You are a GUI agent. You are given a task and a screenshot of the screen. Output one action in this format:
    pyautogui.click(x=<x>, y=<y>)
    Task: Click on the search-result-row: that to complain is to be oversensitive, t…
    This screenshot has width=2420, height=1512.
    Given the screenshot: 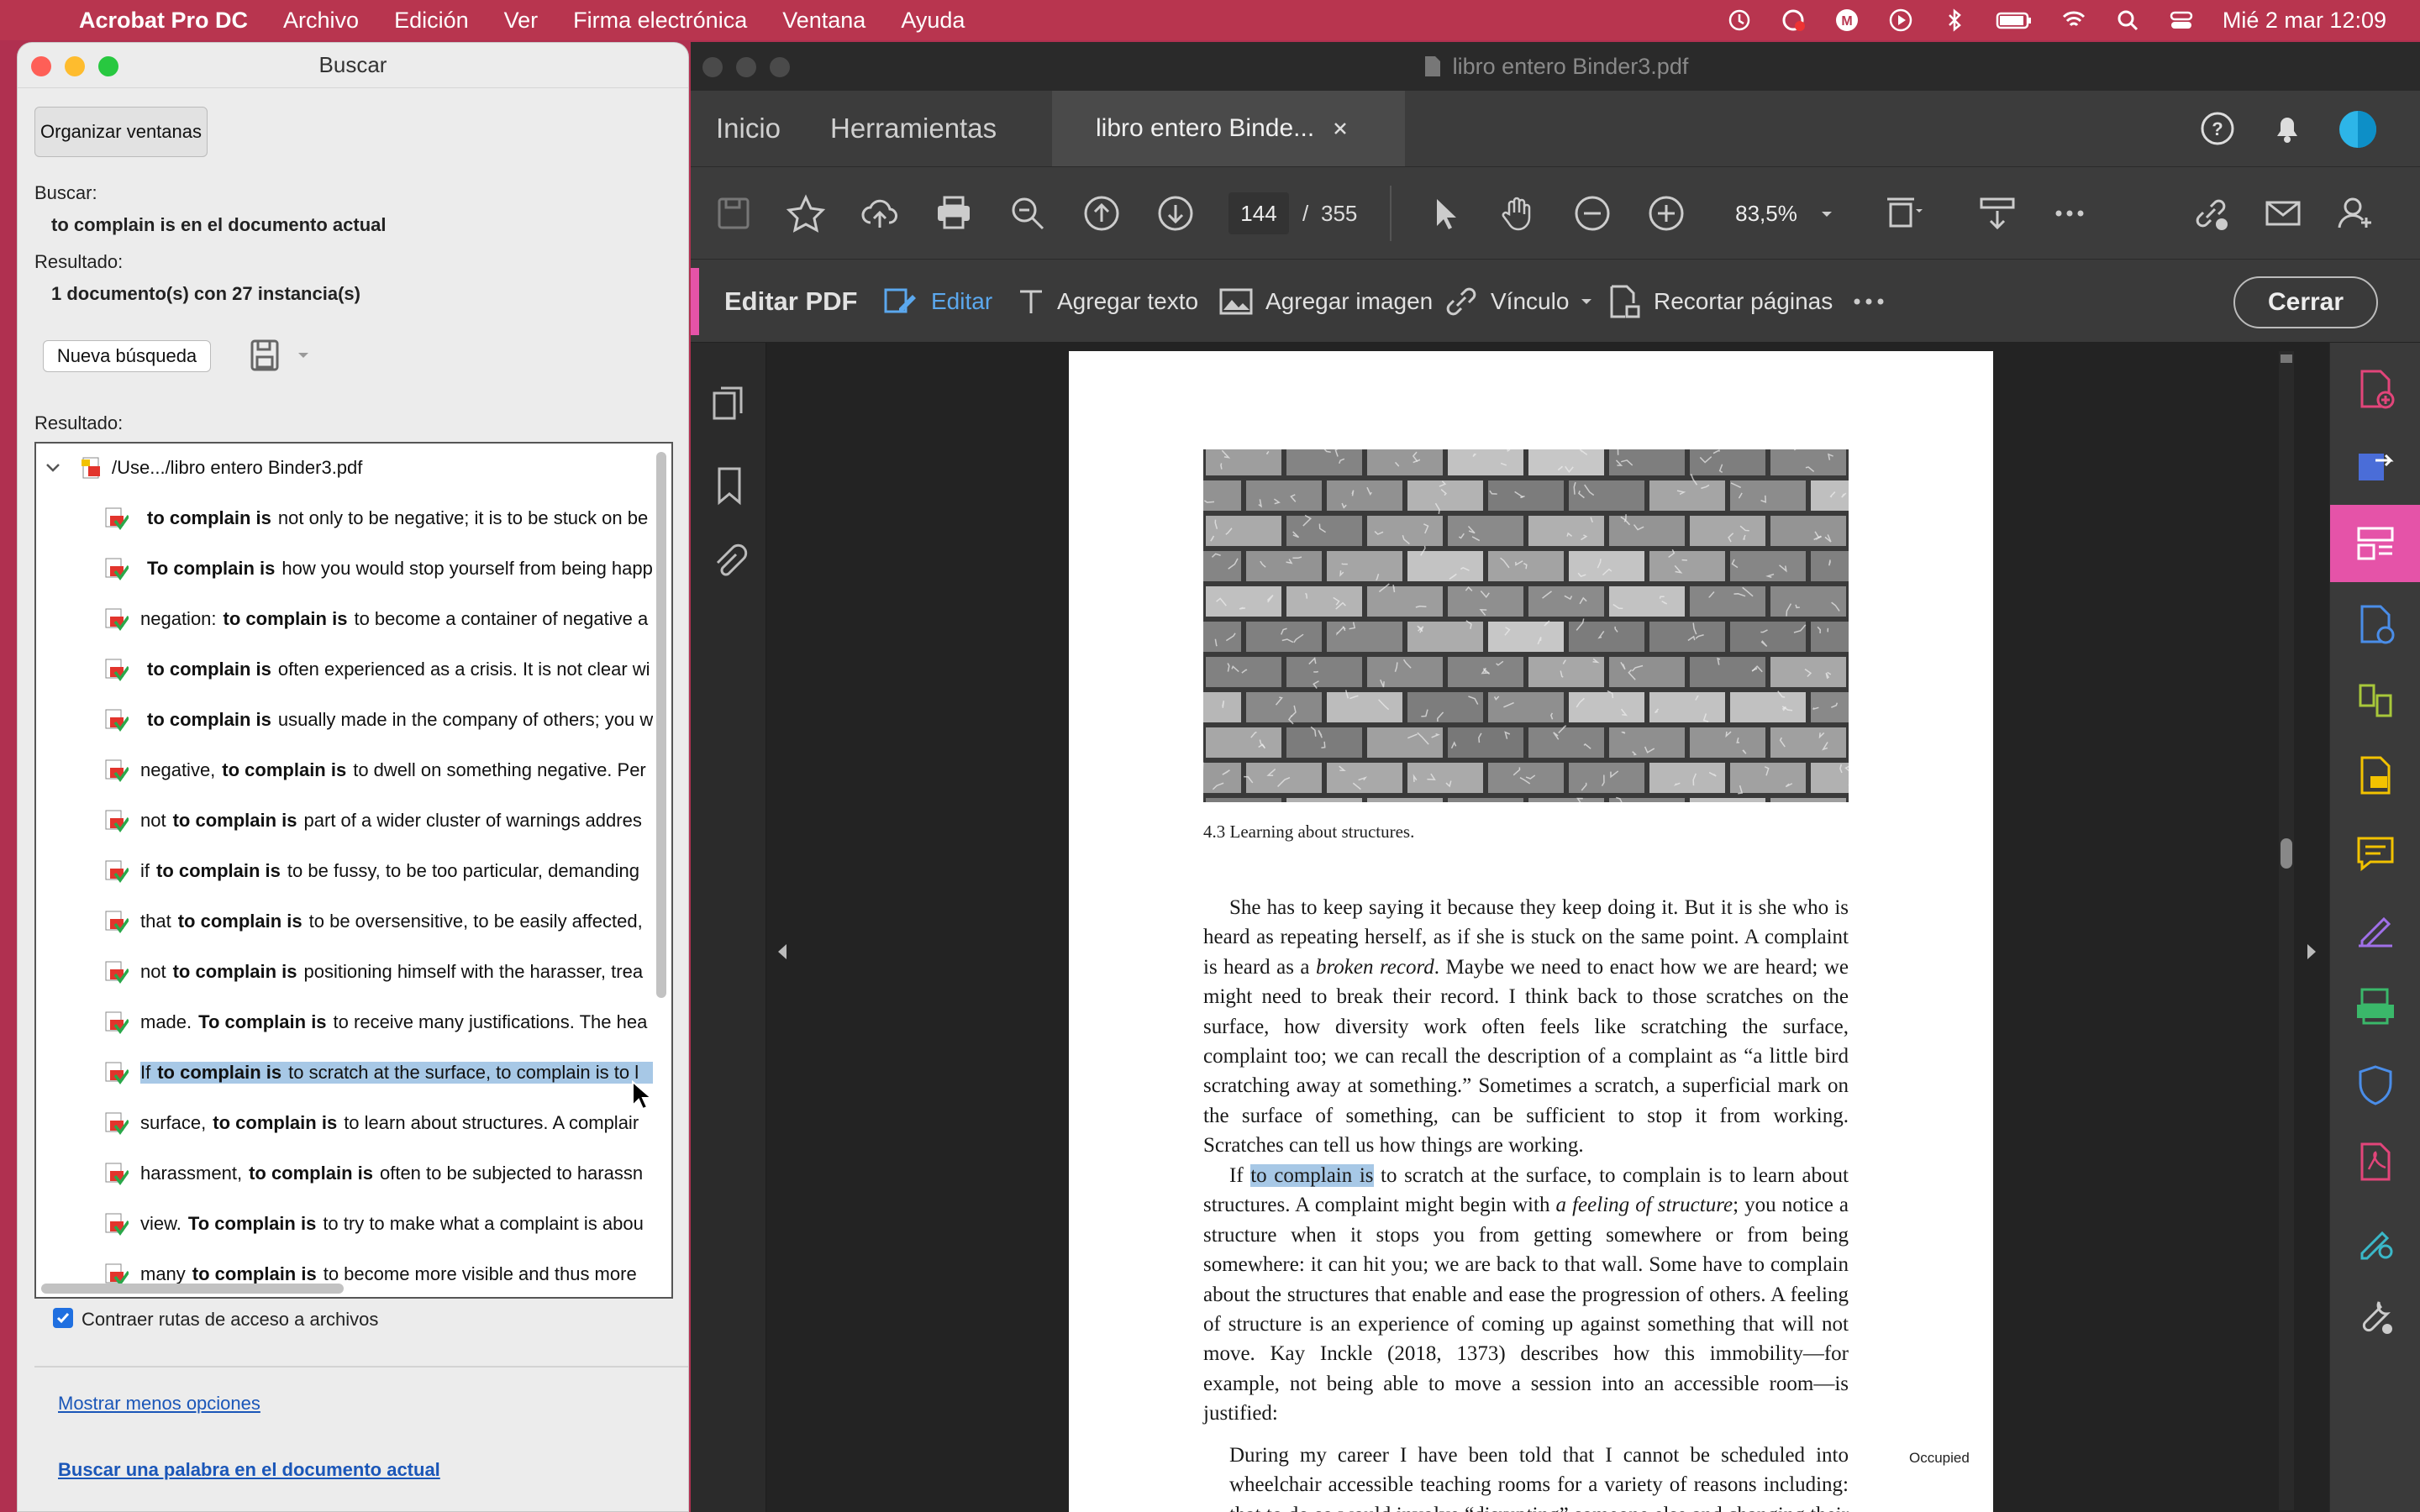 What is the action you would take?
    pyautogui.click(x=353, y=921)
    